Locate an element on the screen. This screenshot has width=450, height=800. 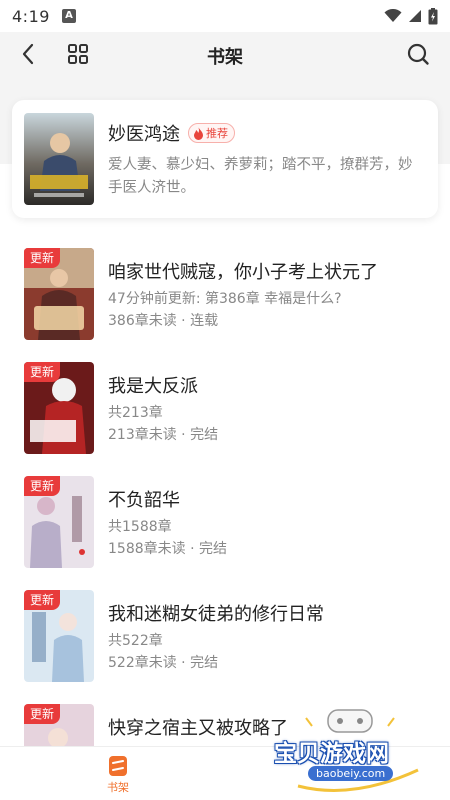
fire-icon is located at coordinates (198, 133).